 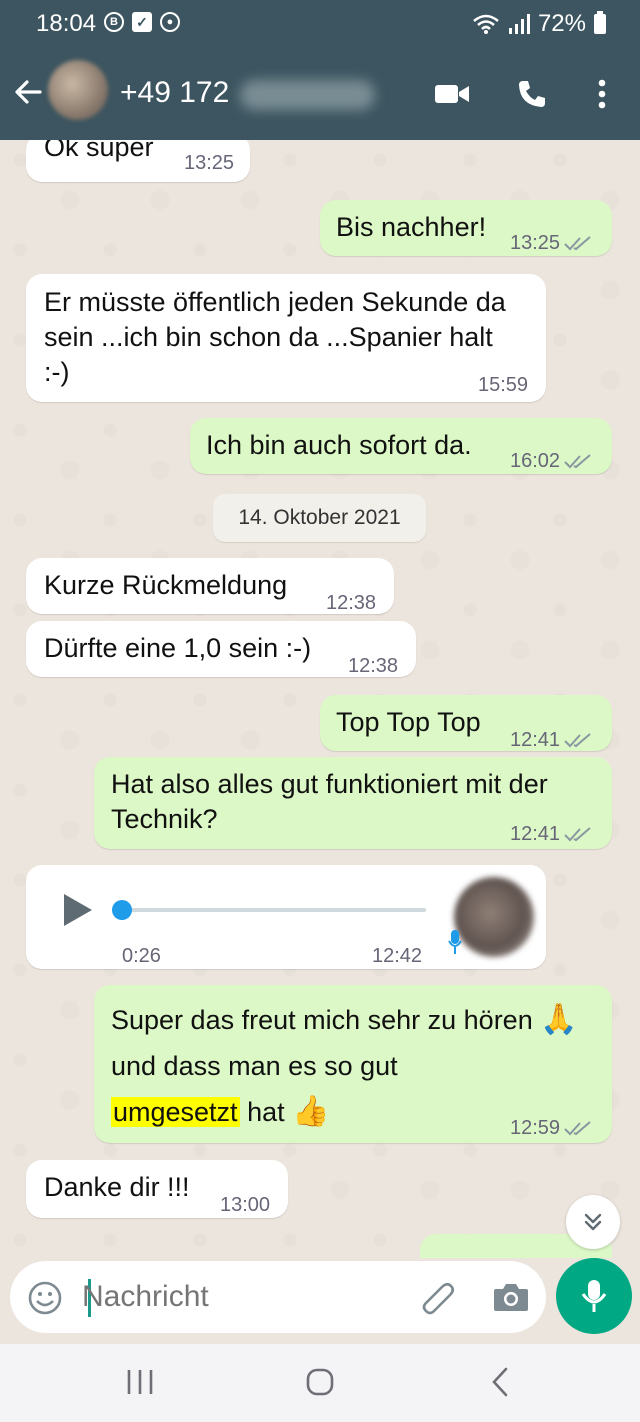 I want to click on message-in: Ok super 13:25, so click(x=138, y=161).